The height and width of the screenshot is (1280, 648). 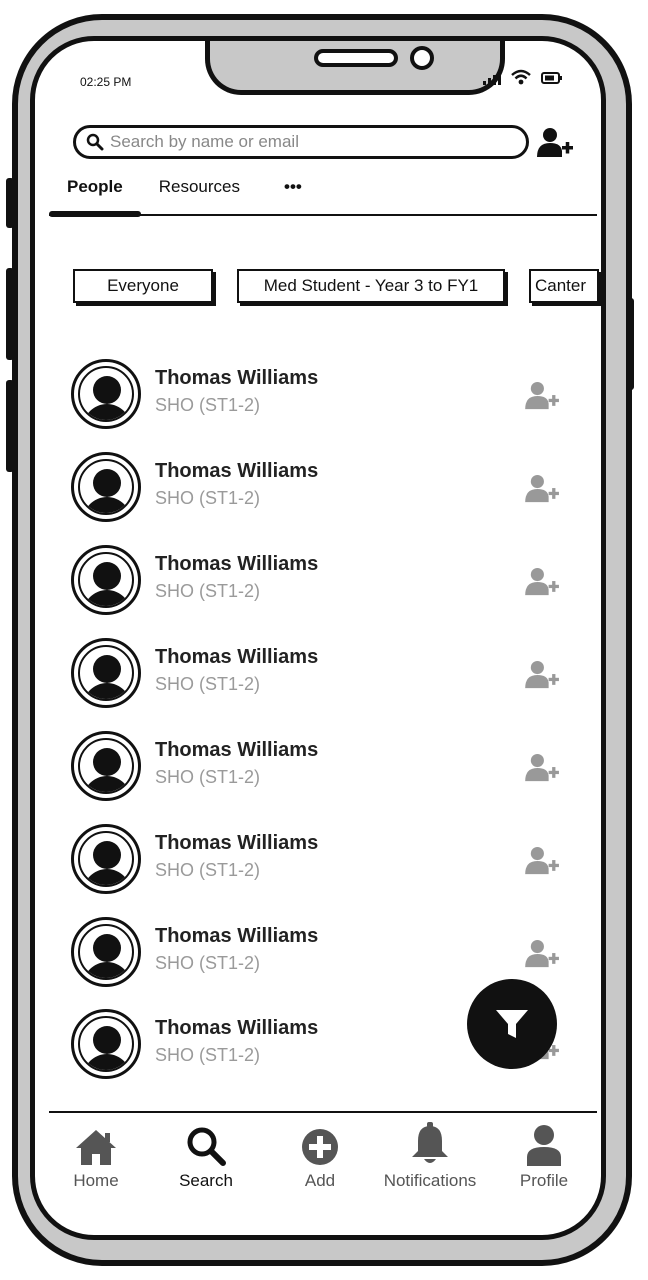 What do you see at coordinates (430, 1142) in the screenshot?
I see `bell-icon` at bounding box center [430, 1142].